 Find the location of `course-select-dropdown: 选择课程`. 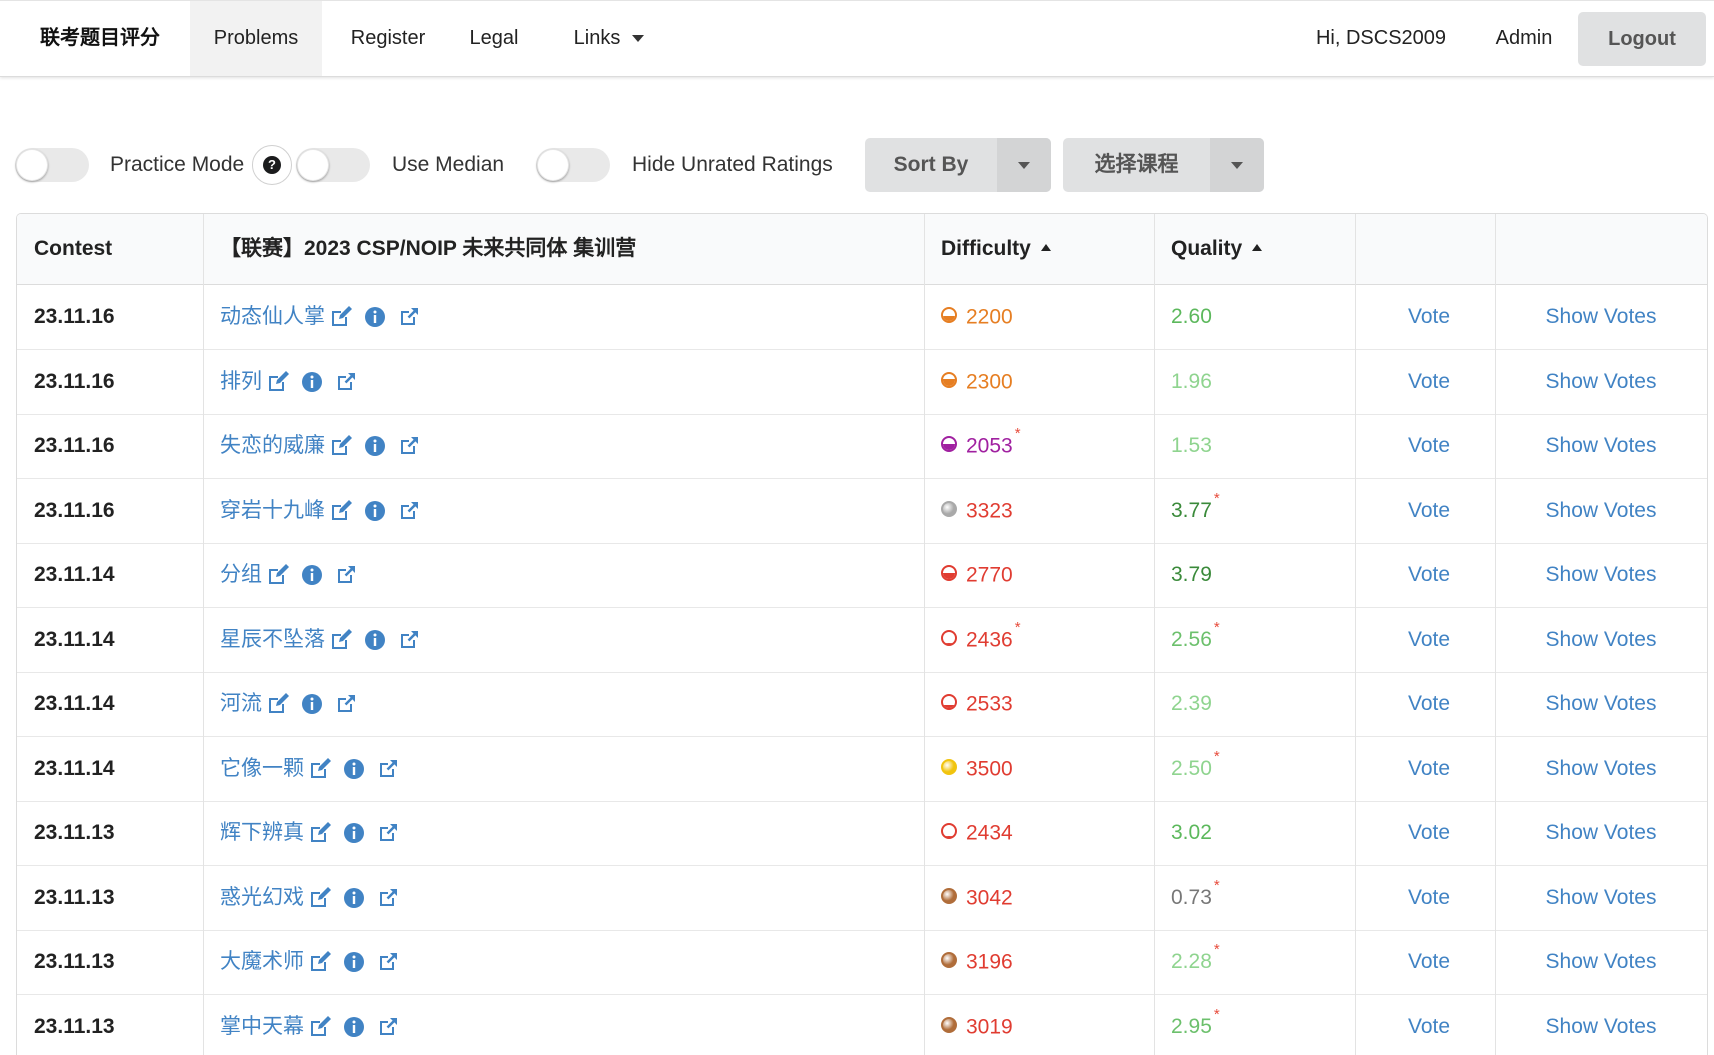

course-select-dropdown: 选择课程 is located at coordinates (1163, 165).